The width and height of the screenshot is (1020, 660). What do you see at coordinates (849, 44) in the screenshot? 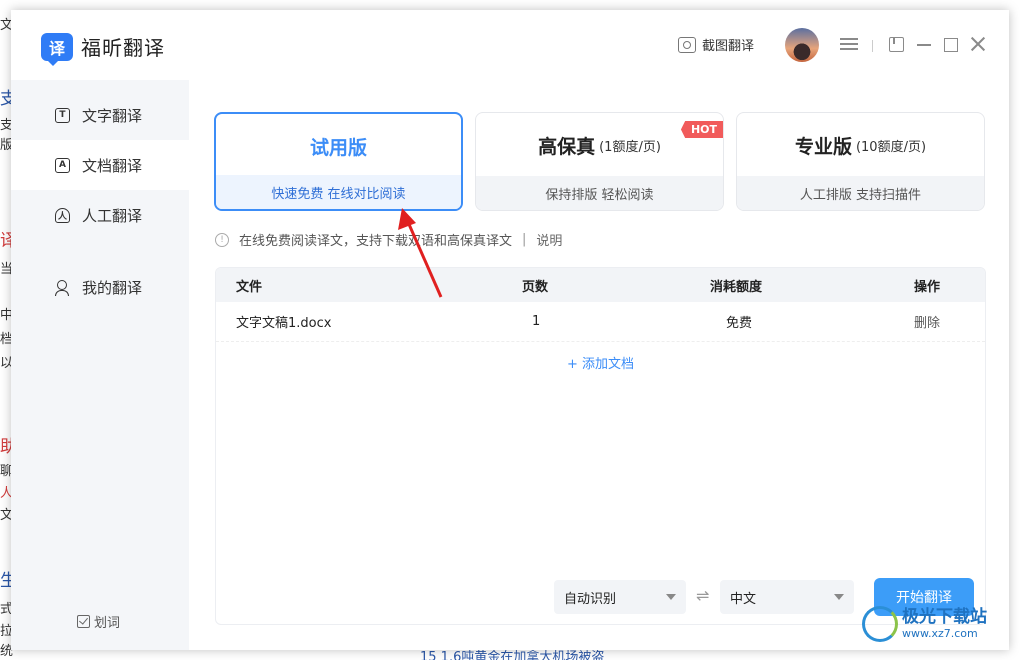
I see `menu-icon` at bounding box center [849, 44].